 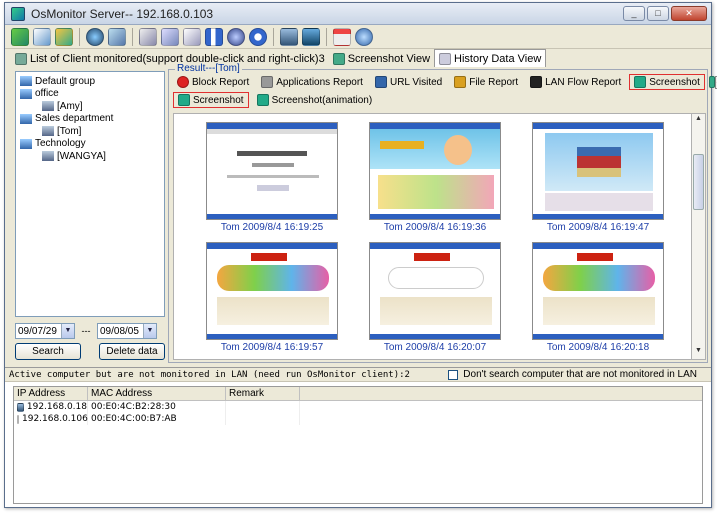 I want to click on screenshot-thumbnail: Tom 2009/8/4 16:20:07, so click(x=435, y=297).